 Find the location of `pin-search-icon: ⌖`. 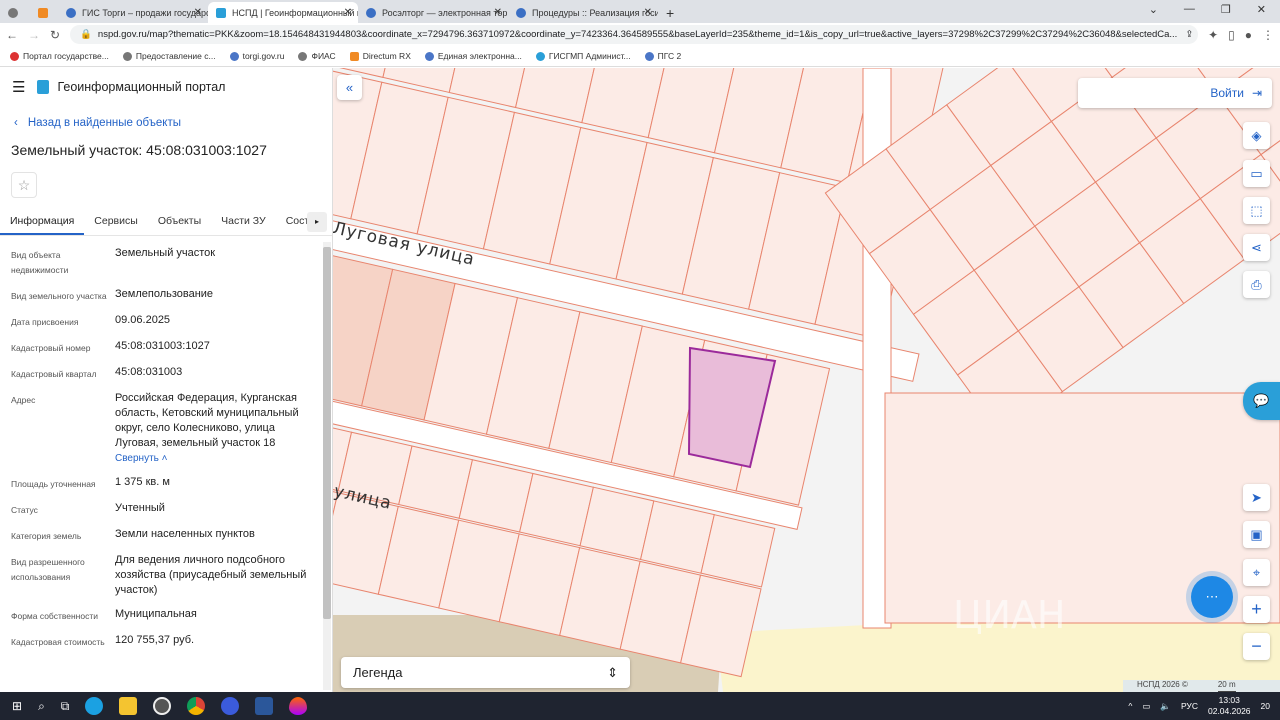

pin-search-icon: ⌖ is located at coordinates (1256, 572).